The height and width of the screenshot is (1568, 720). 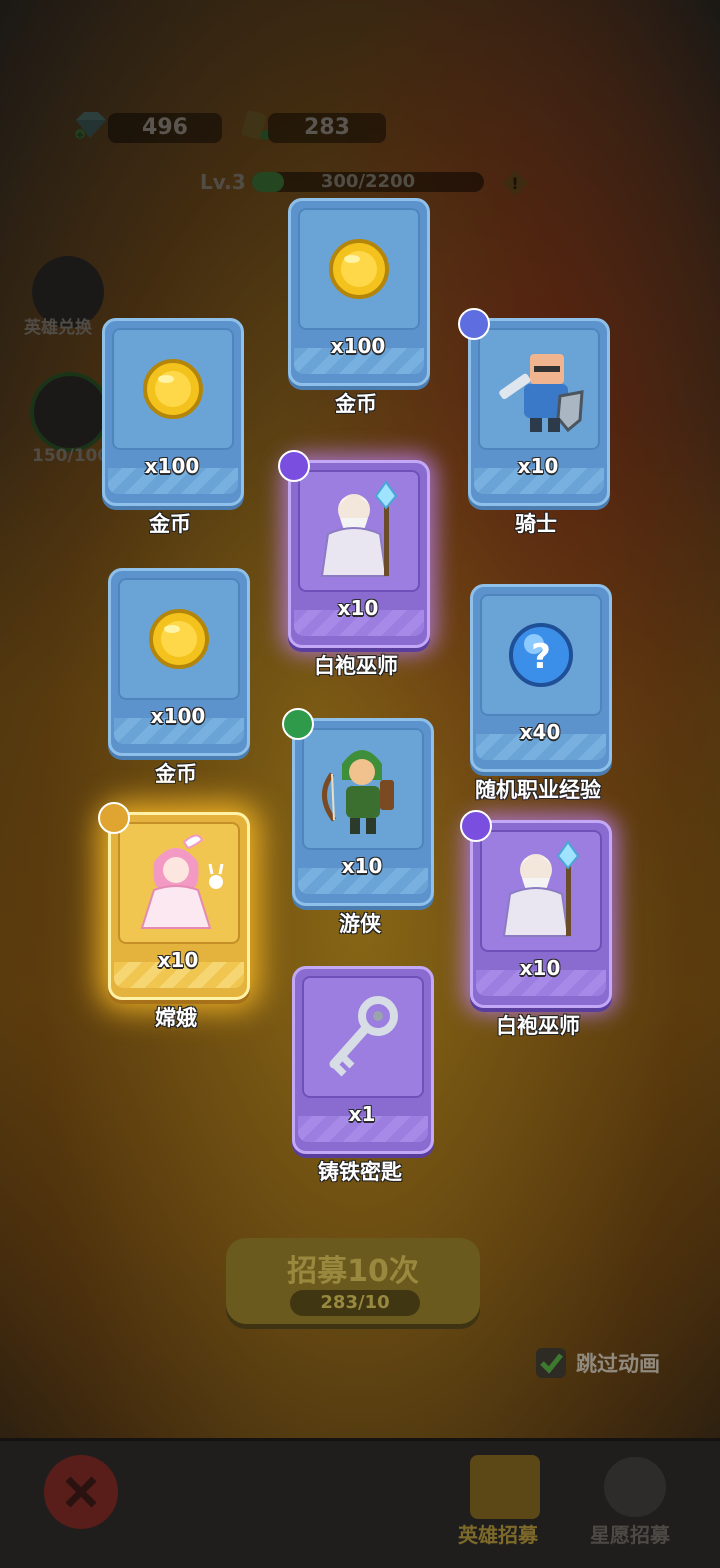 What do you see at coordinates (81, 1492) in the screenshot?
I see `close-icon` at bounding box center [81, 1492].